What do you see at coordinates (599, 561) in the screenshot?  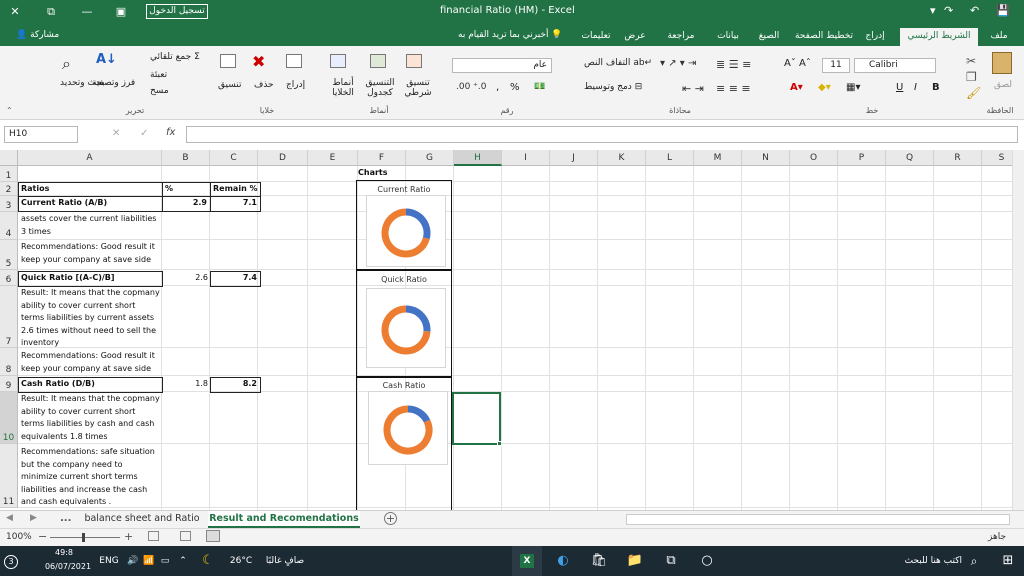 I see `store-icon: 🛍` at bounding box center [599, 561].